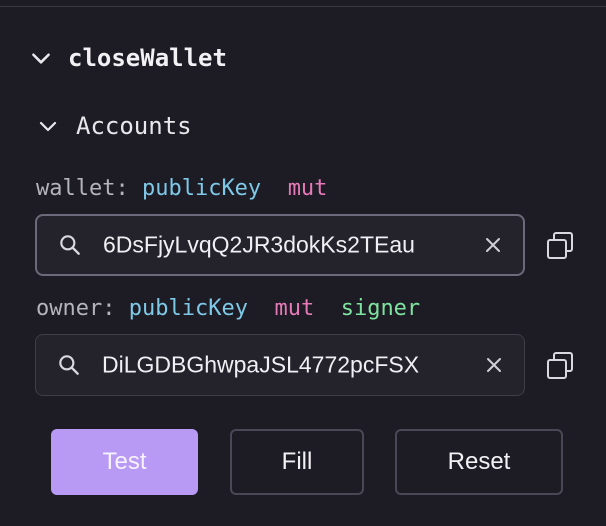  What do you see at coordinates (297, 462) in the screenshot?
I see `fill-button: Fill` at bounding box center [297, 462].